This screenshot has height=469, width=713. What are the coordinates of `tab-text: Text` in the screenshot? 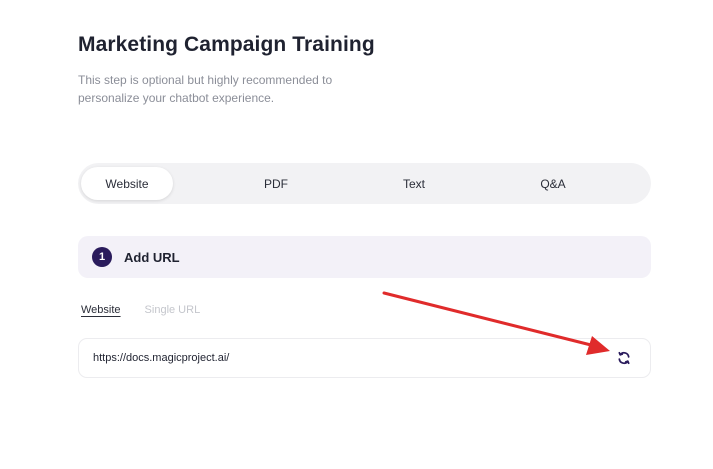 It's located at (414, 183).